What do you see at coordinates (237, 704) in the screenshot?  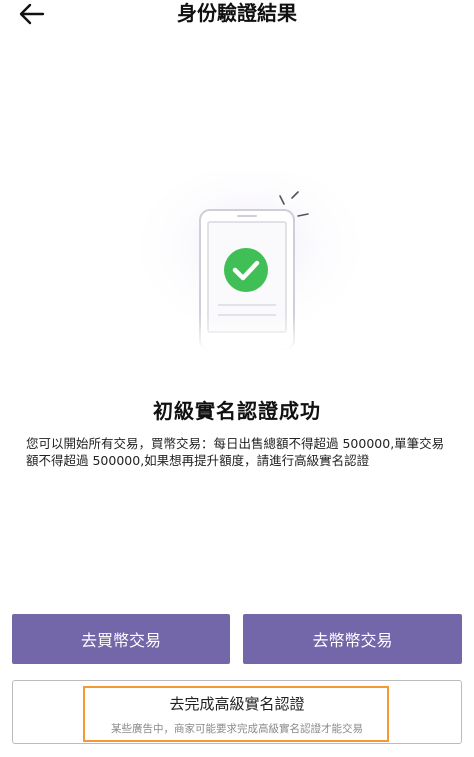 I see `advanced-verification-label: 去完成高級實名認證` at bounding box center [237, 704].